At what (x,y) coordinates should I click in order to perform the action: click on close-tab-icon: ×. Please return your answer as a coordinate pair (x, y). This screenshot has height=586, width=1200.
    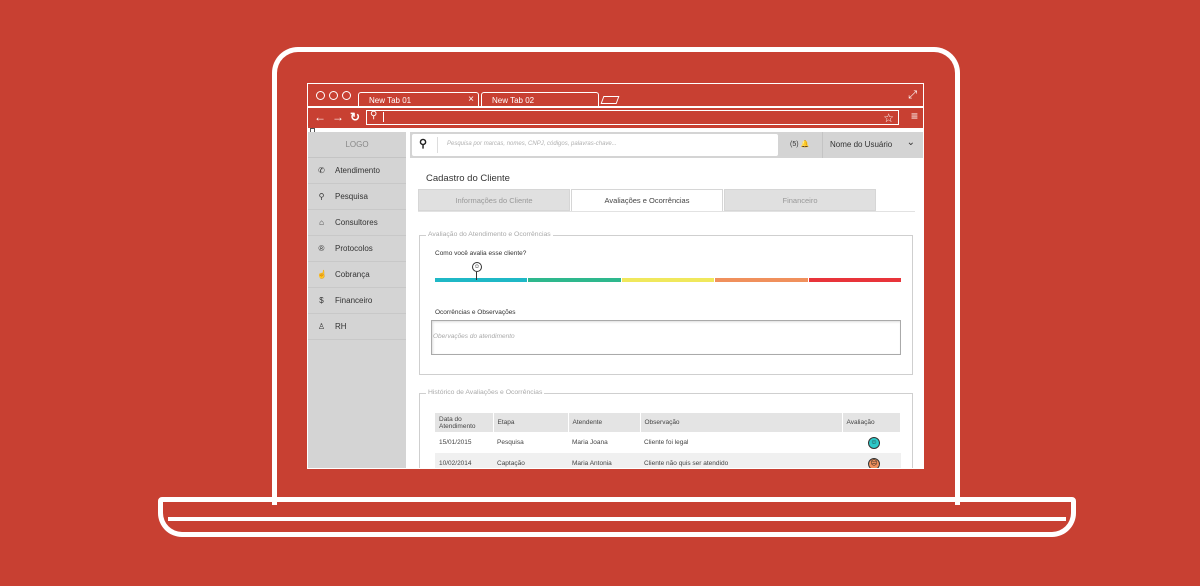
    Looking at the image, I should click on (471, 99).